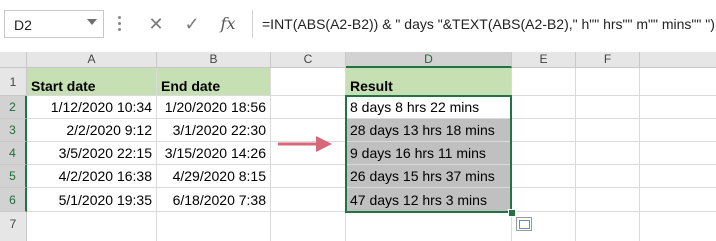 Image resolution: width=716 pixels, height=241 pixels. What do you see at coordinates (13, 176) in the screenshot?
I see `row-header-5: 5` at bounding box center [13, 176].